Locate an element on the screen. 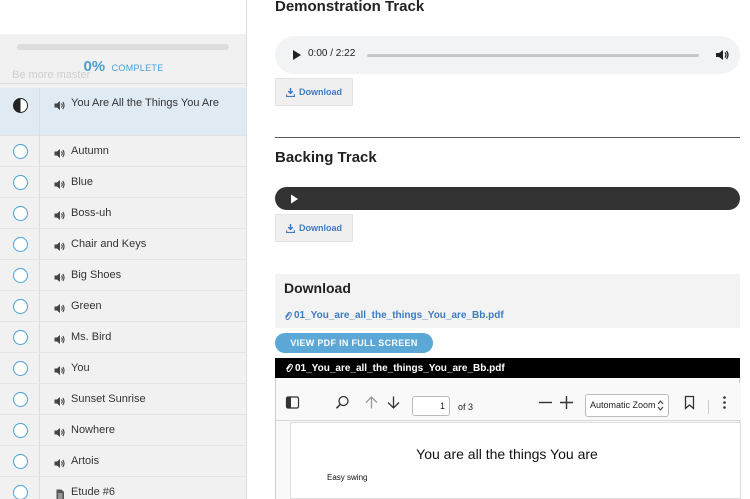  progress-complete-label: COMPLETE is located at coordinates (137, 68).